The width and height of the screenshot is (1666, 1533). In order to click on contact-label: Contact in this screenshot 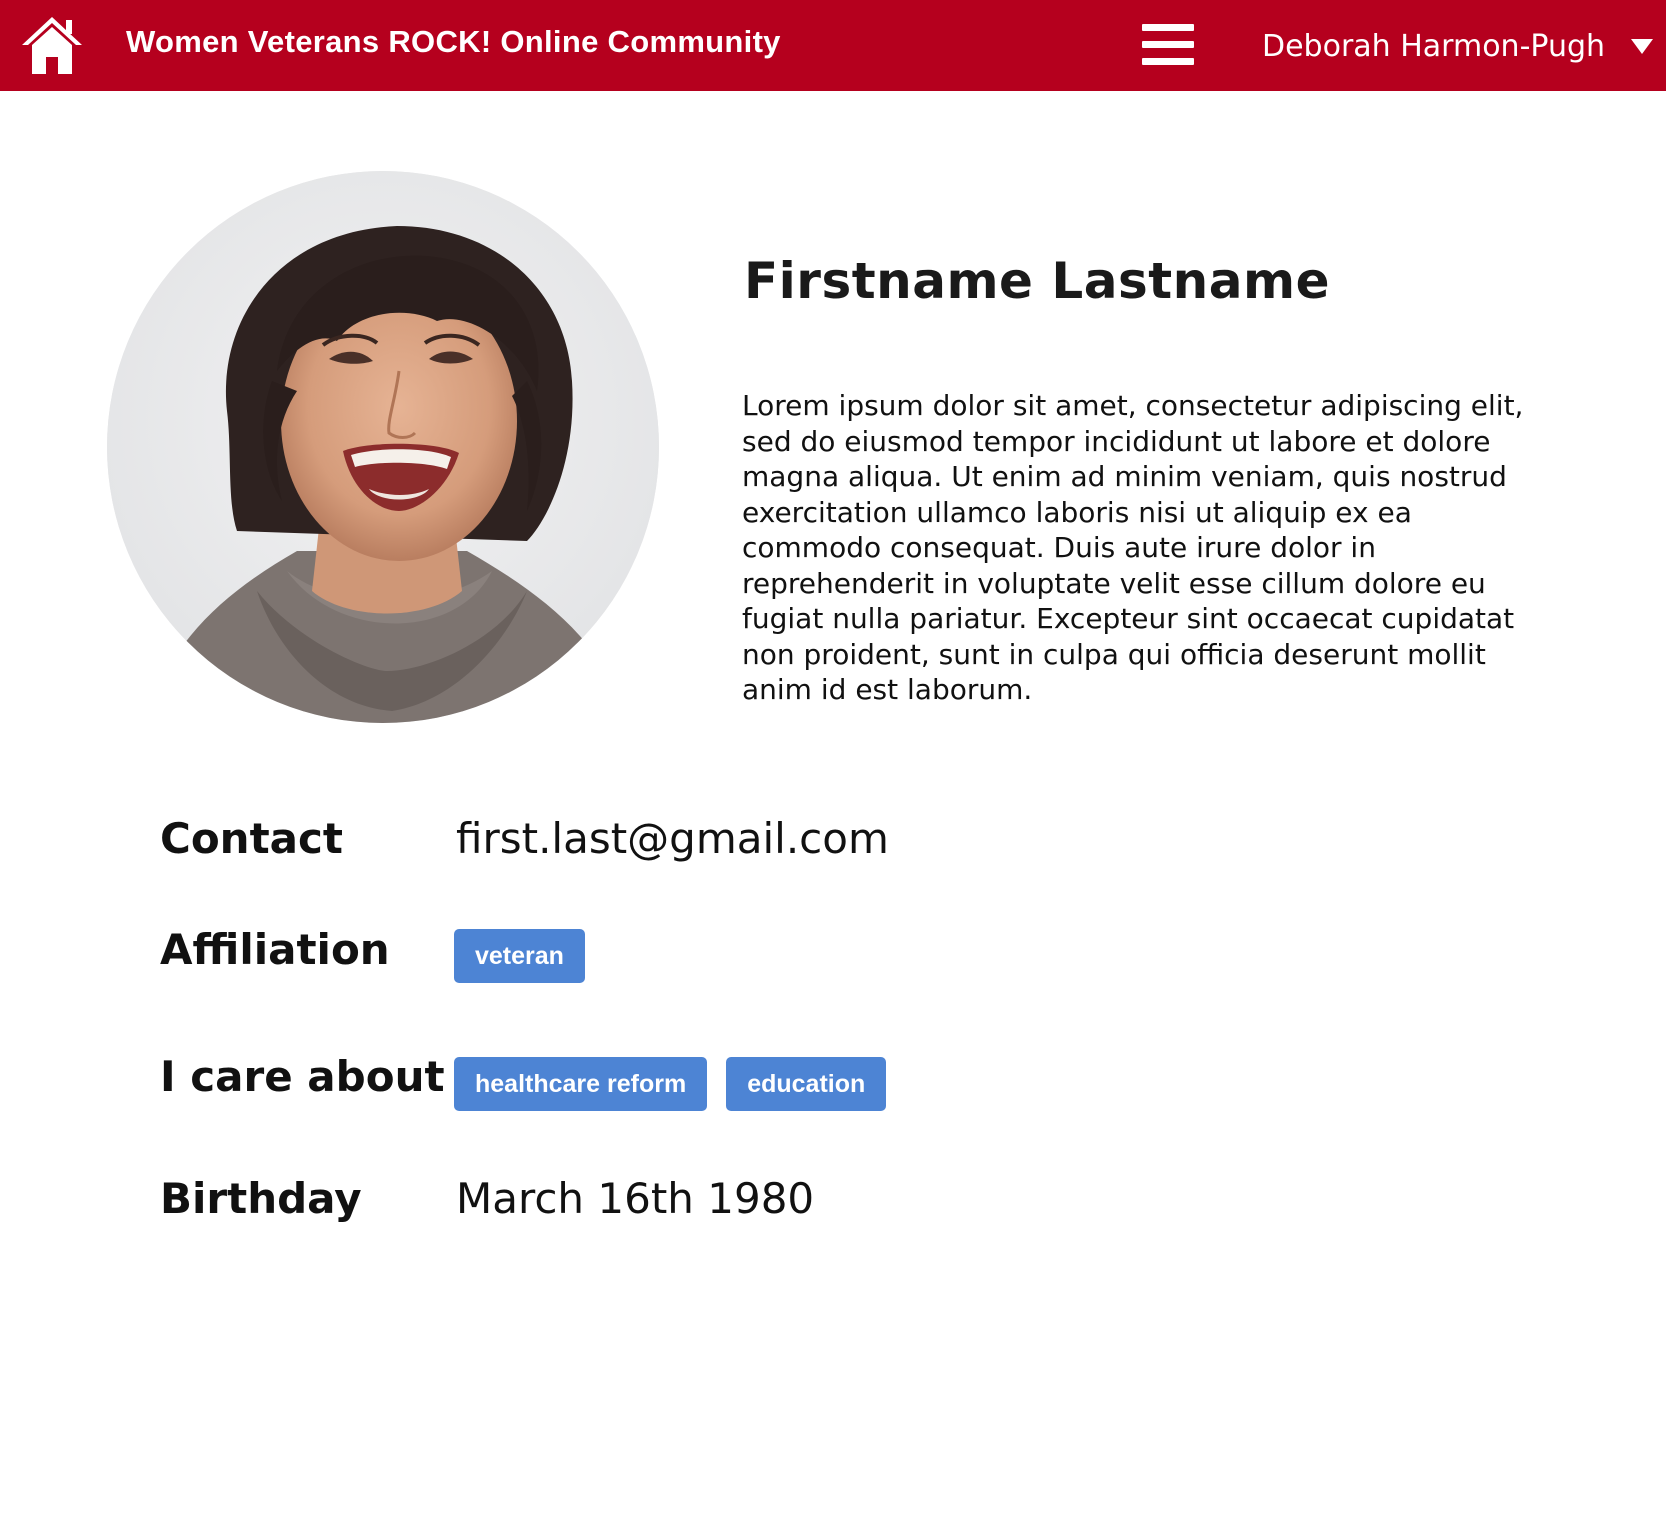, I will do `click(251, 838)`.